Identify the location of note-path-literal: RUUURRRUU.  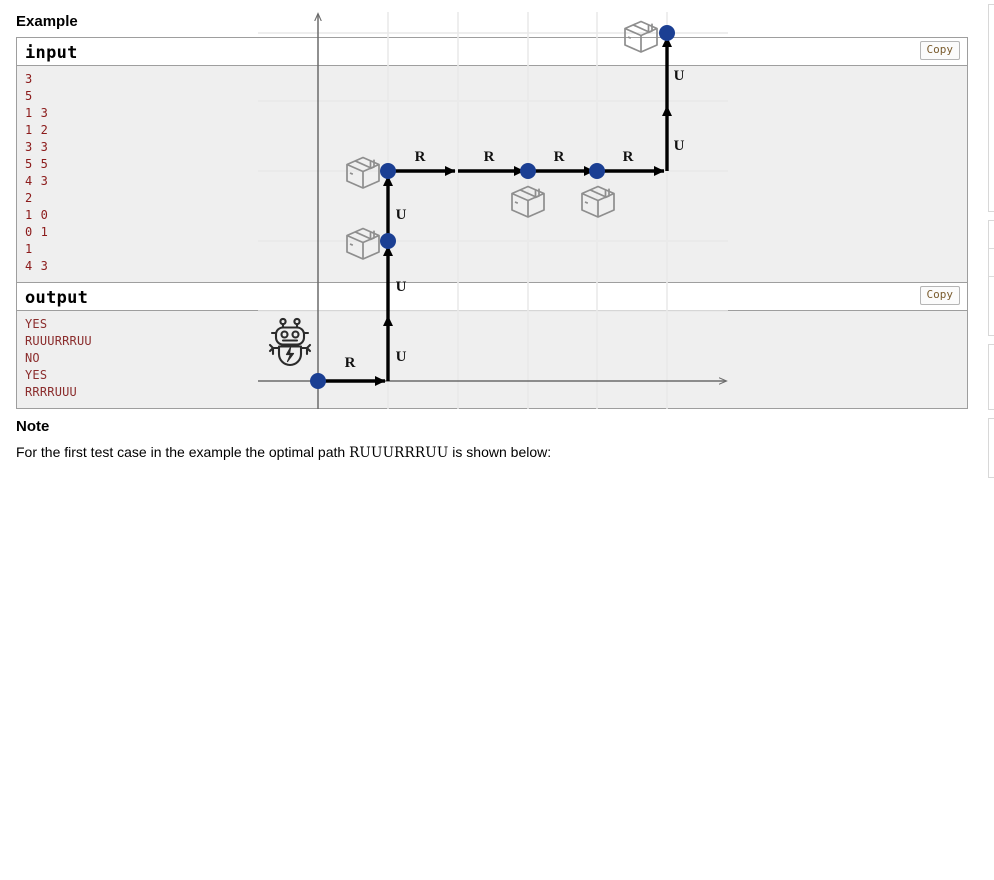
(399, 453).